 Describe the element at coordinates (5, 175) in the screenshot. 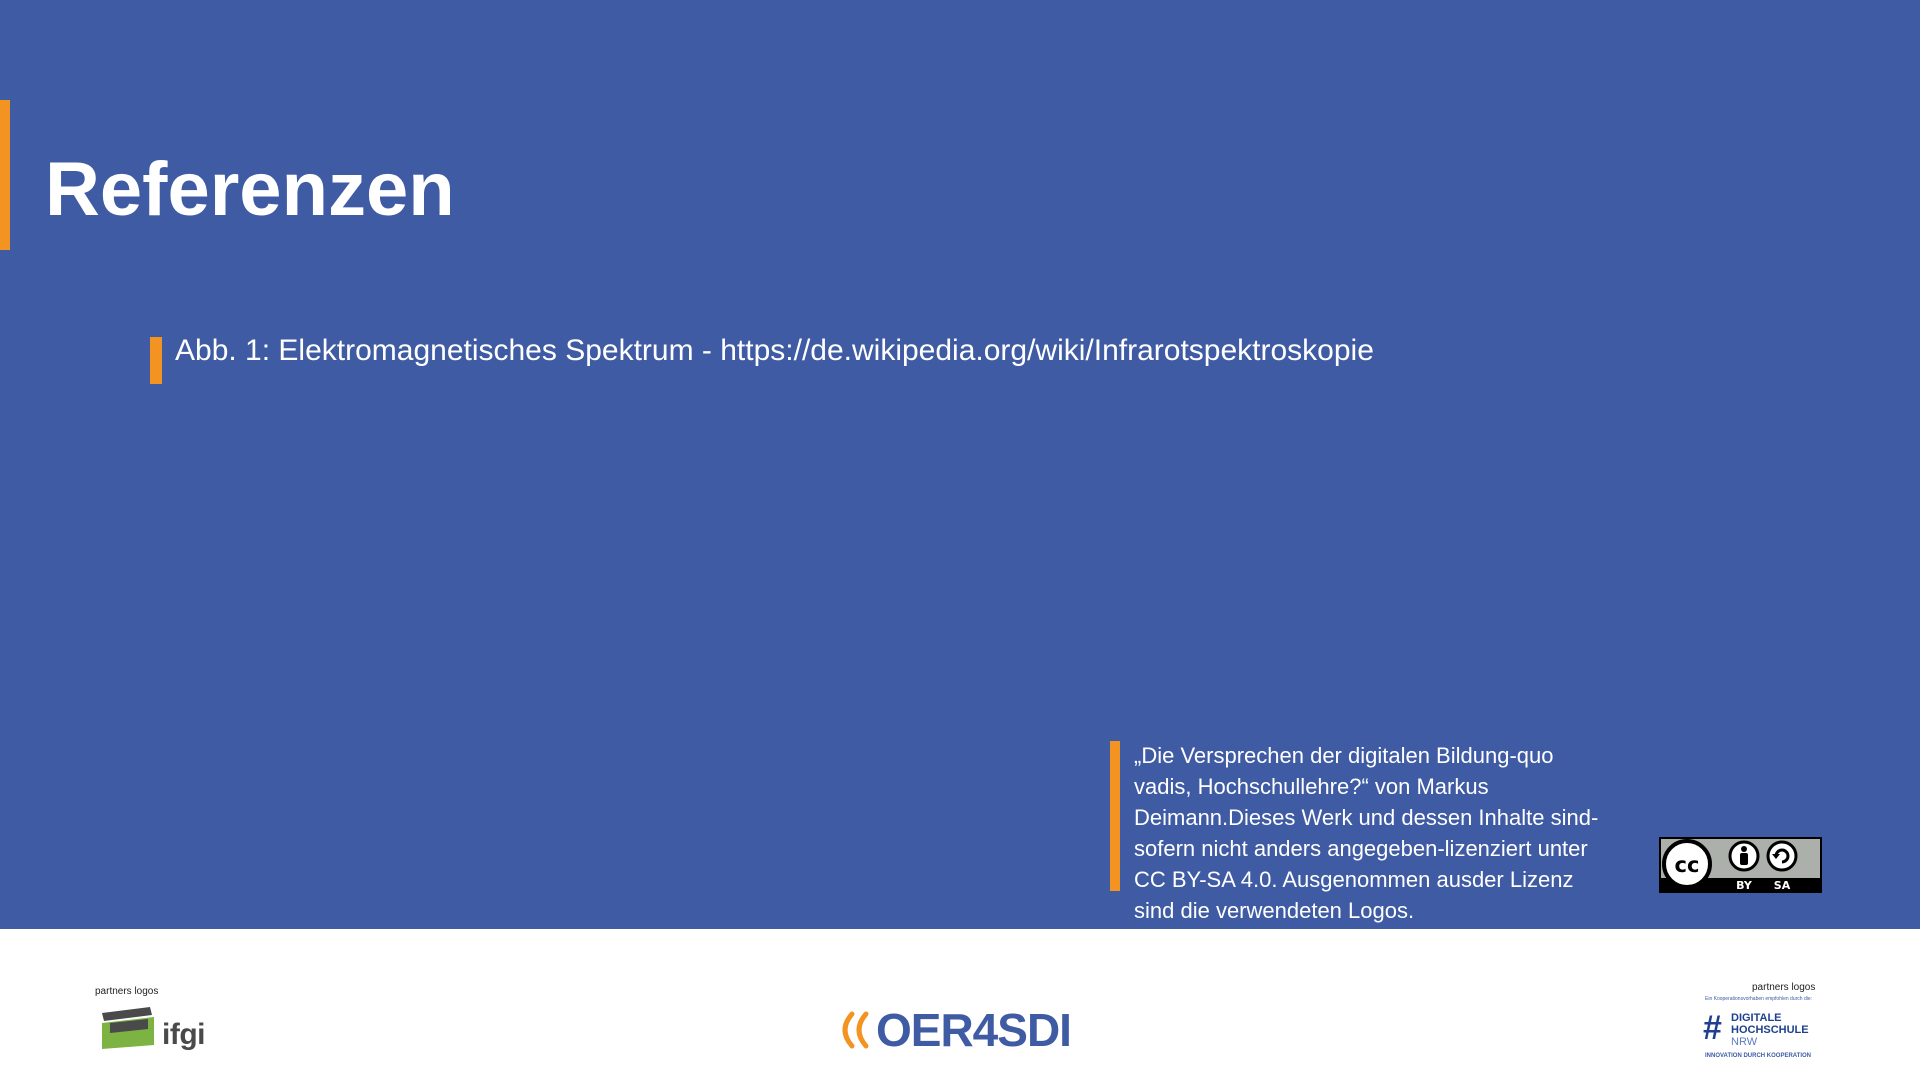

I see `title-accent-bar` at that location.